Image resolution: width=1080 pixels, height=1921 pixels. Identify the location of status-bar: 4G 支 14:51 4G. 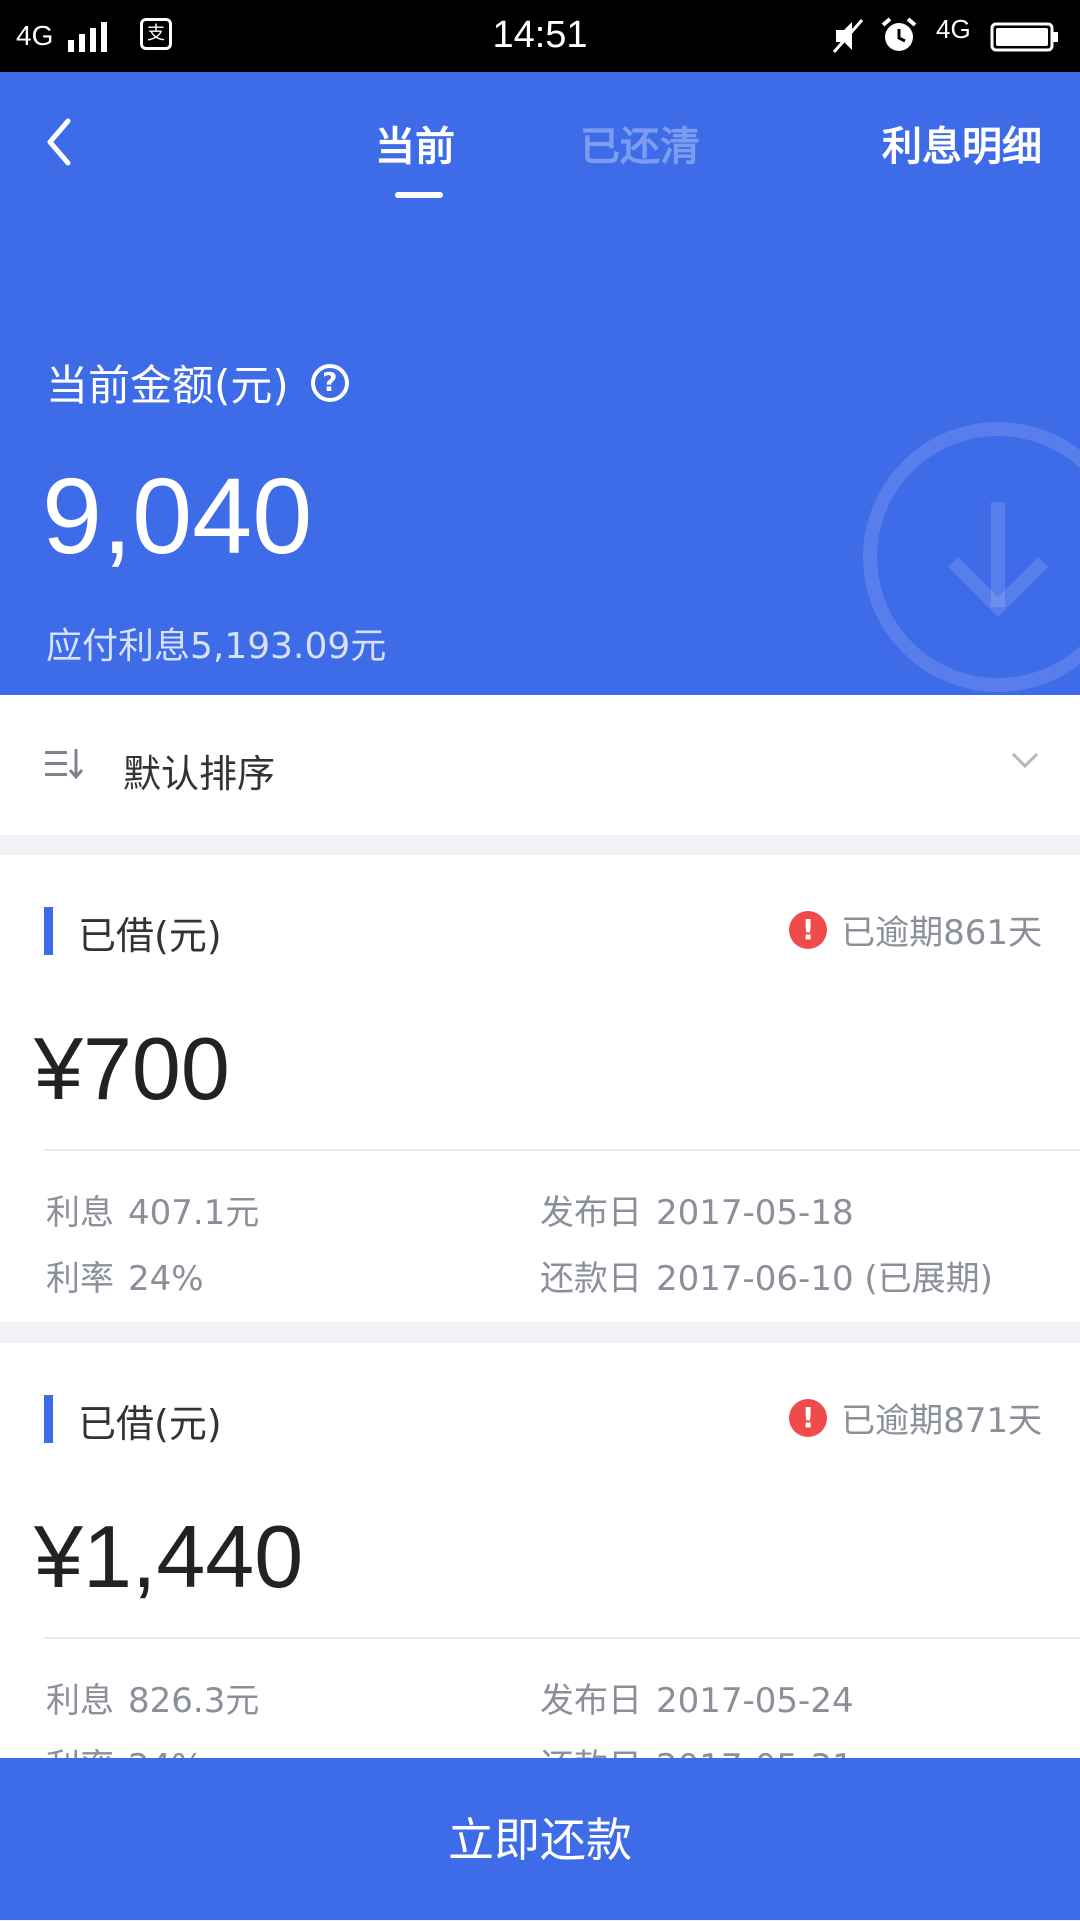
(540, 36).